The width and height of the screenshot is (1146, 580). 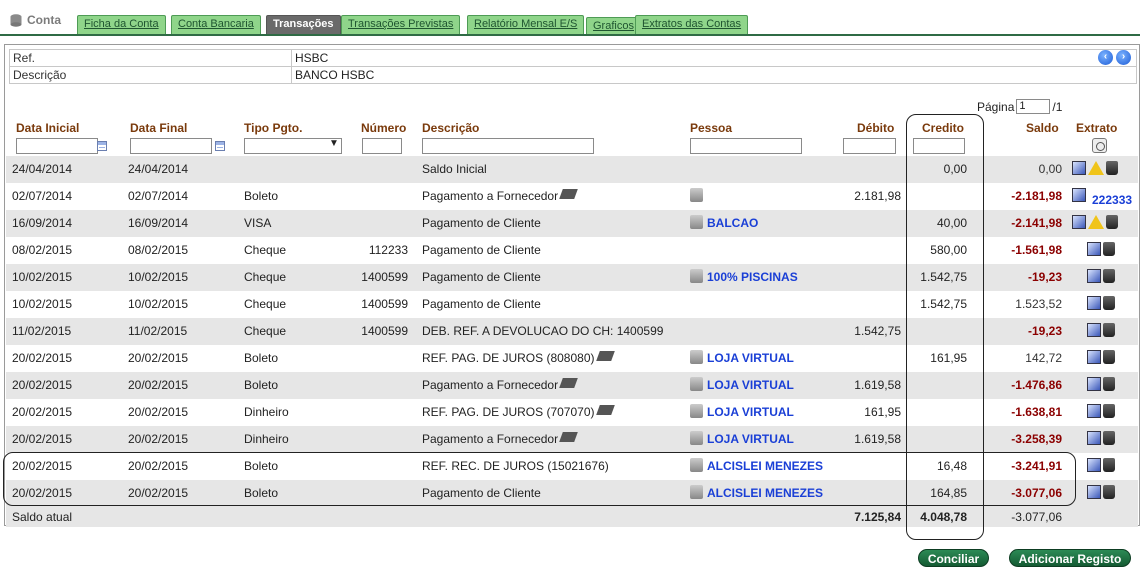 What do you see at coordinates (1036, 439) in the screenshot?
I see `cell-saldo: -3.258,39` at bounding box center [1036, 439].